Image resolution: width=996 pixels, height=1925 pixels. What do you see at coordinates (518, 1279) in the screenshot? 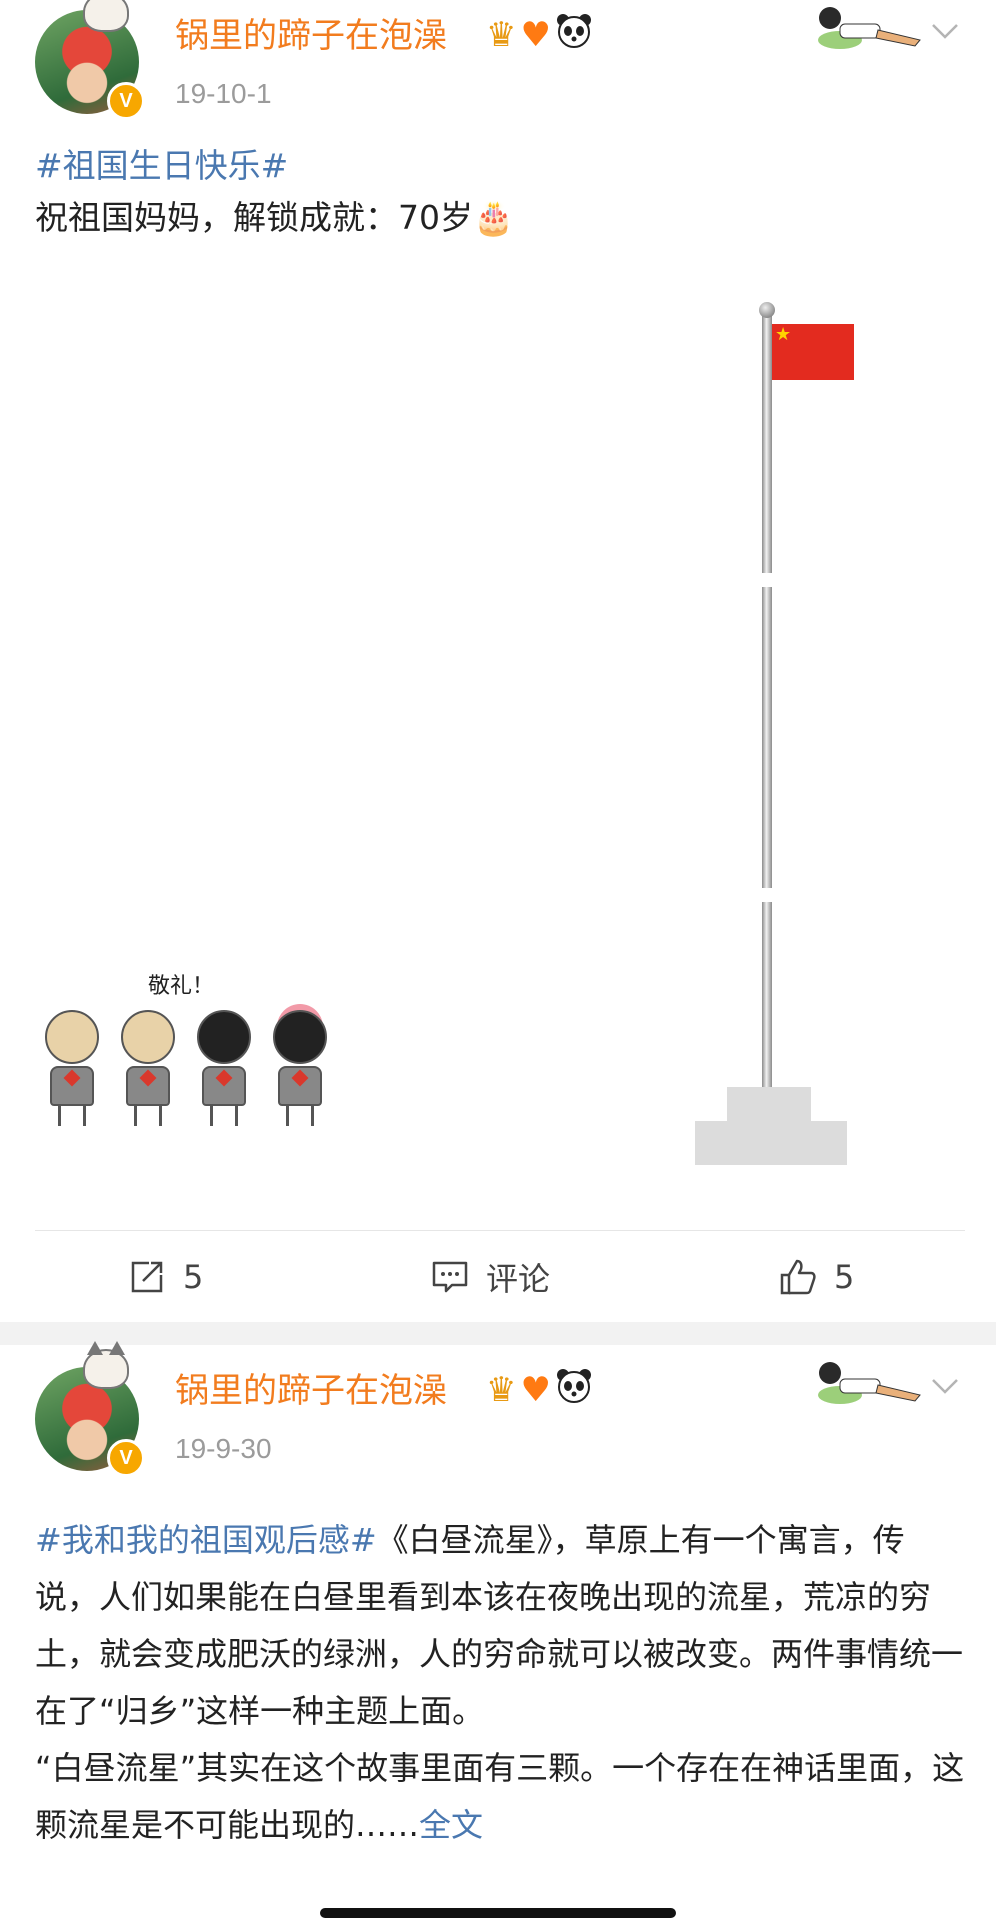
I see `comment-label: 评论` at bounding box center [518, 1279].